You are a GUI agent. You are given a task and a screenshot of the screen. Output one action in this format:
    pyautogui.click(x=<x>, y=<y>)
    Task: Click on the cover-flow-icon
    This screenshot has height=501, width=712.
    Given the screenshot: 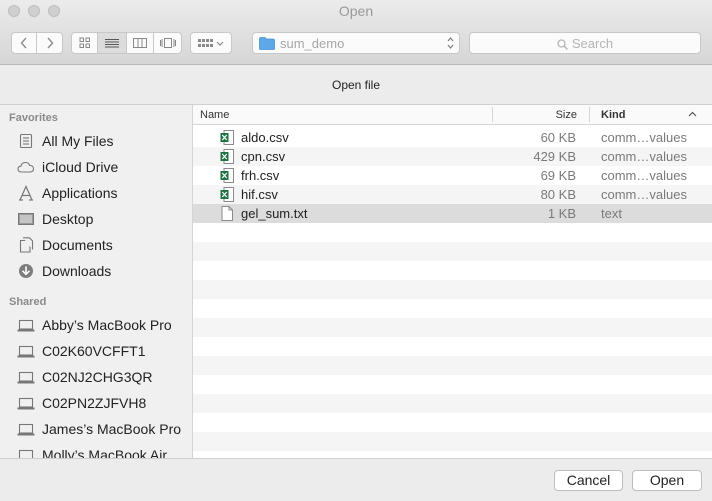 What is the action you would take?
    pyautogui.click(x=167, y=43)
    